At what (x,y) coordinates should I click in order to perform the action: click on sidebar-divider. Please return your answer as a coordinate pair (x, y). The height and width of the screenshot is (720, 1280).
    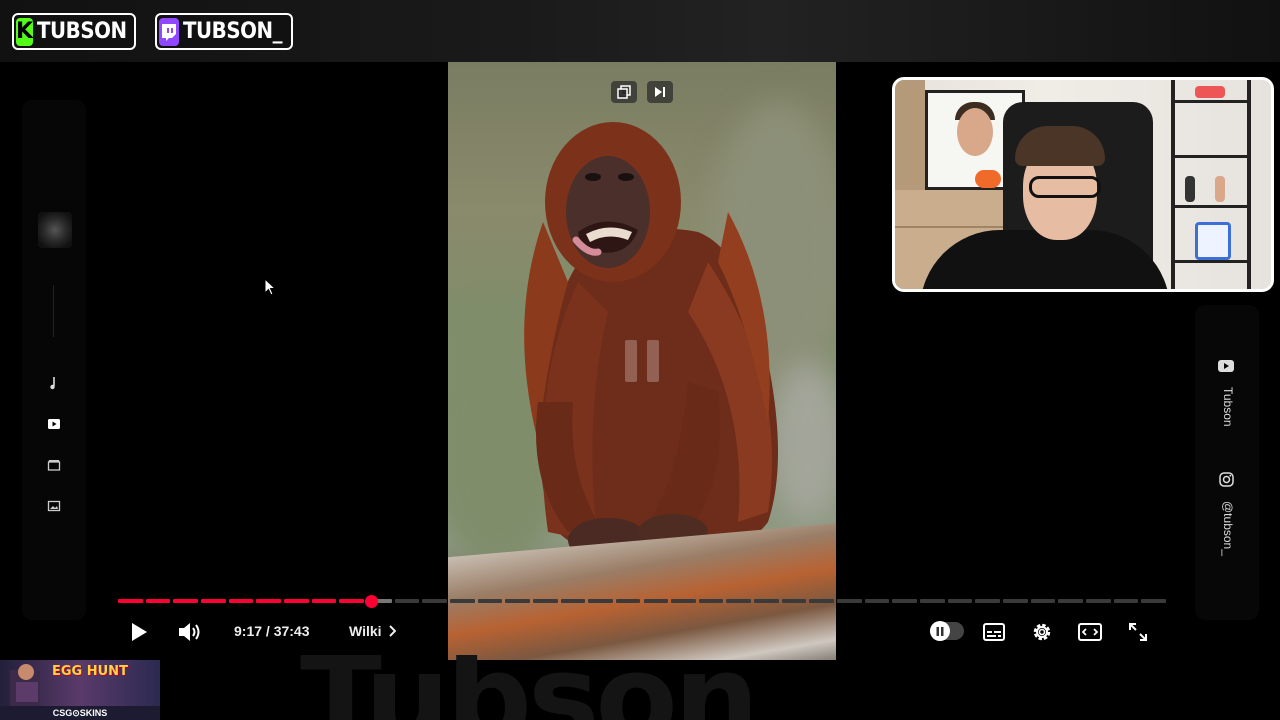
    Looking at the image, I should click on (53, 311).